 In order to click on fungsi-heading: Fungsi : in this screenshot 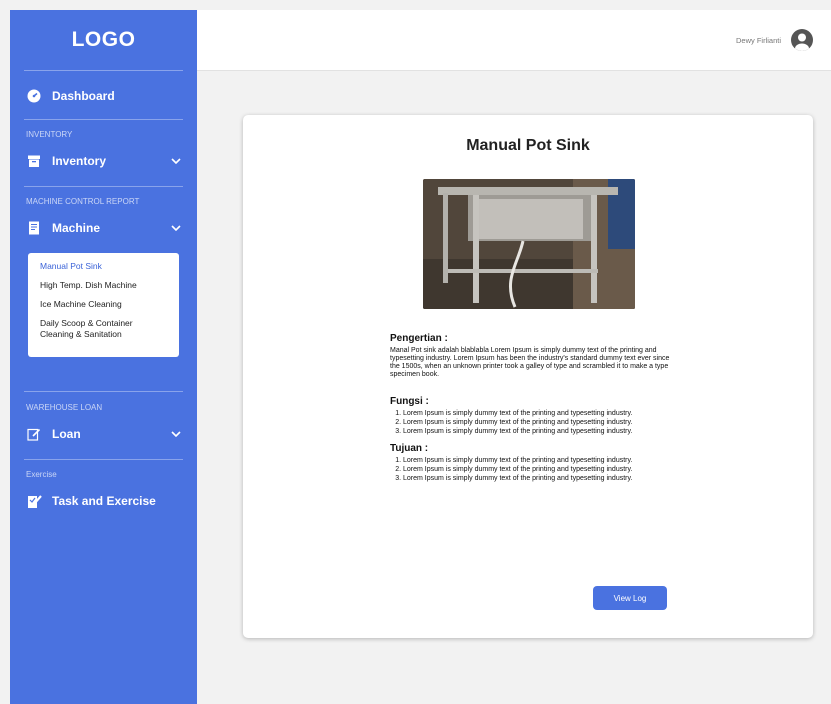, I will do `click(409, 401)`.